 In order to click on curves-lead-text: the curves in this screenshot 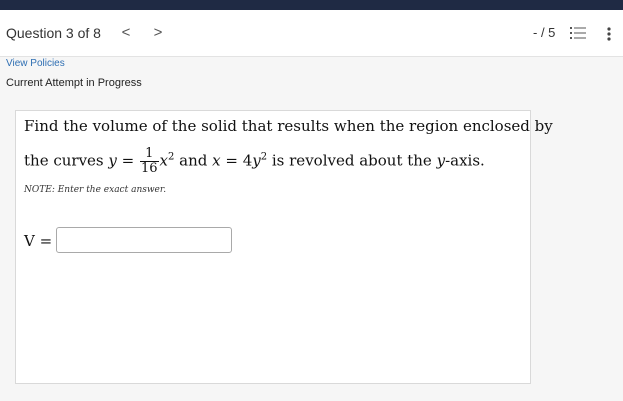, I will do `click(66, 160)`.